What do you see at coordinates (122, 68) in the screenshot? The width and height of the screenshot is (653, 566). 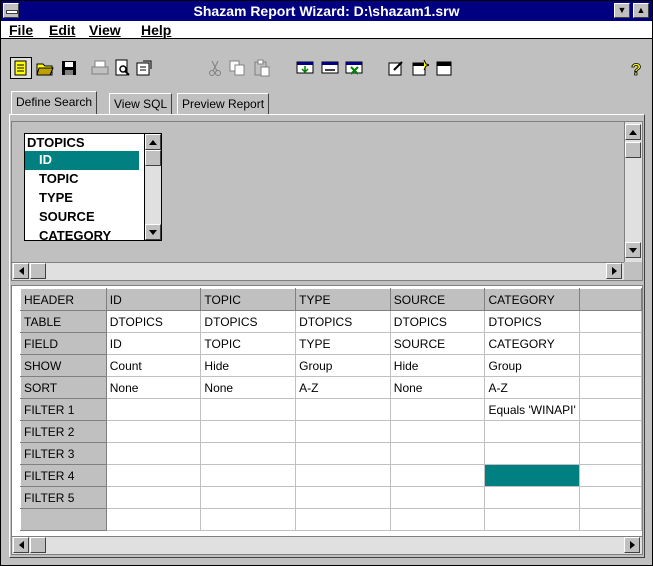 I see `print-preview-icon` at bounding box center [122, 68].